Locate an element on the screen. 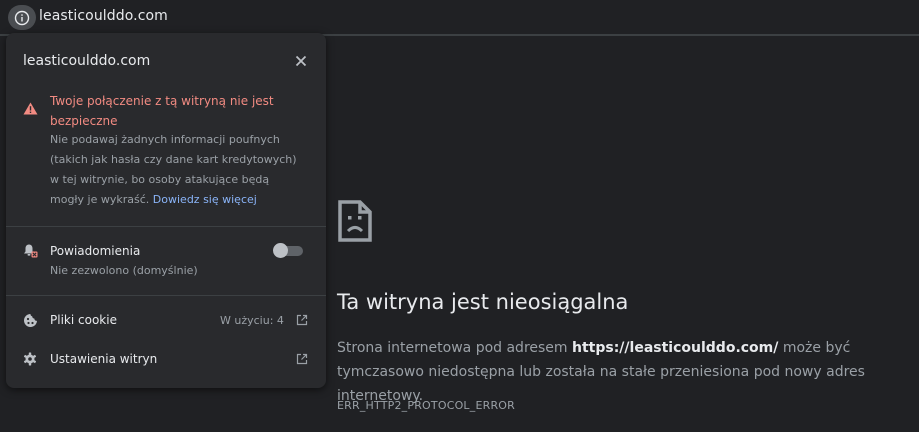 The height and width of the screenshot is (432, 919). info-icon is located at coordinates (22, 17).